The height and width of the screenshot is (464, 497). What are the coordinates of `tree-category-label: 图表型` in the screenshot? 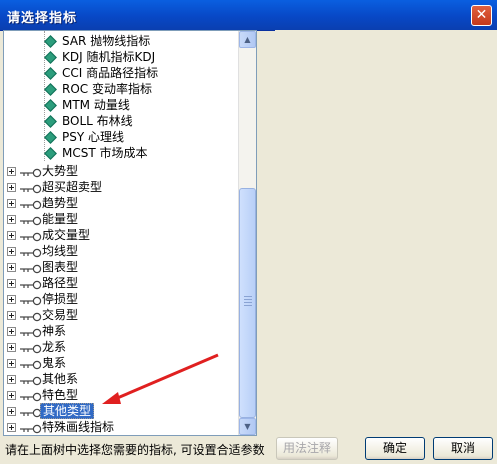 It's located at (60, 267).